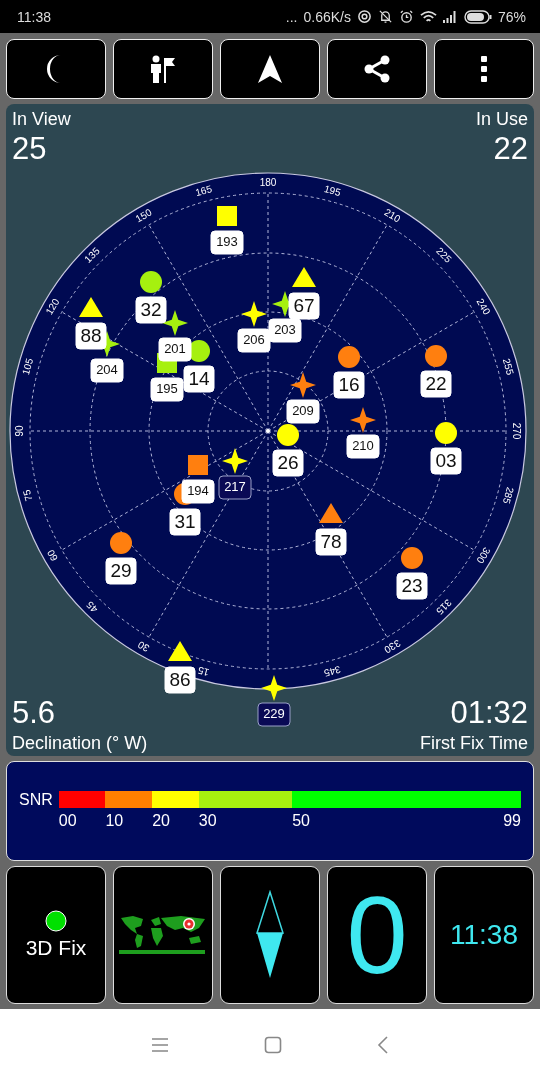  What do you see at coordinates (107, 370) in the screenshot?
I see `satellite-id-label: 204` at bounding box center [107, 370].